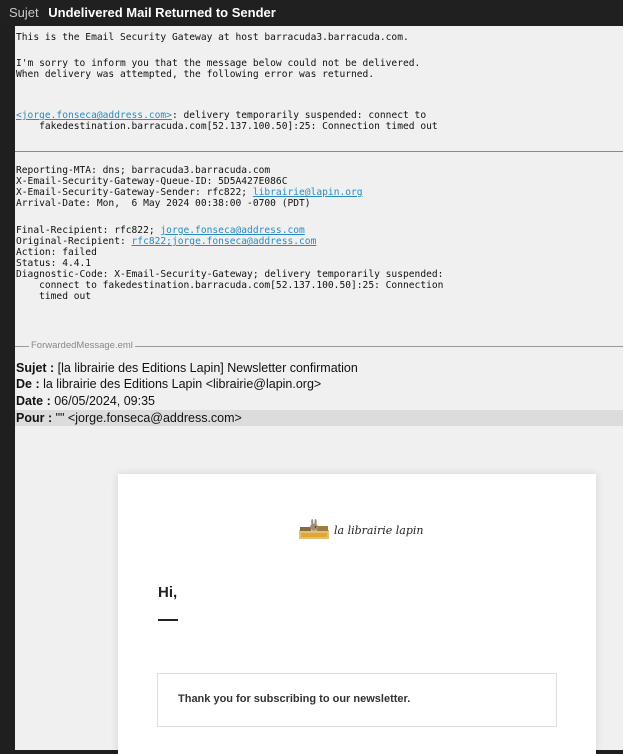 This screenshot has width=623, height=754. Describe the element at coordinates (162, 12) in the screenshot. I see `subject-text: Undelivered Mail Returned to Sender` at that location.